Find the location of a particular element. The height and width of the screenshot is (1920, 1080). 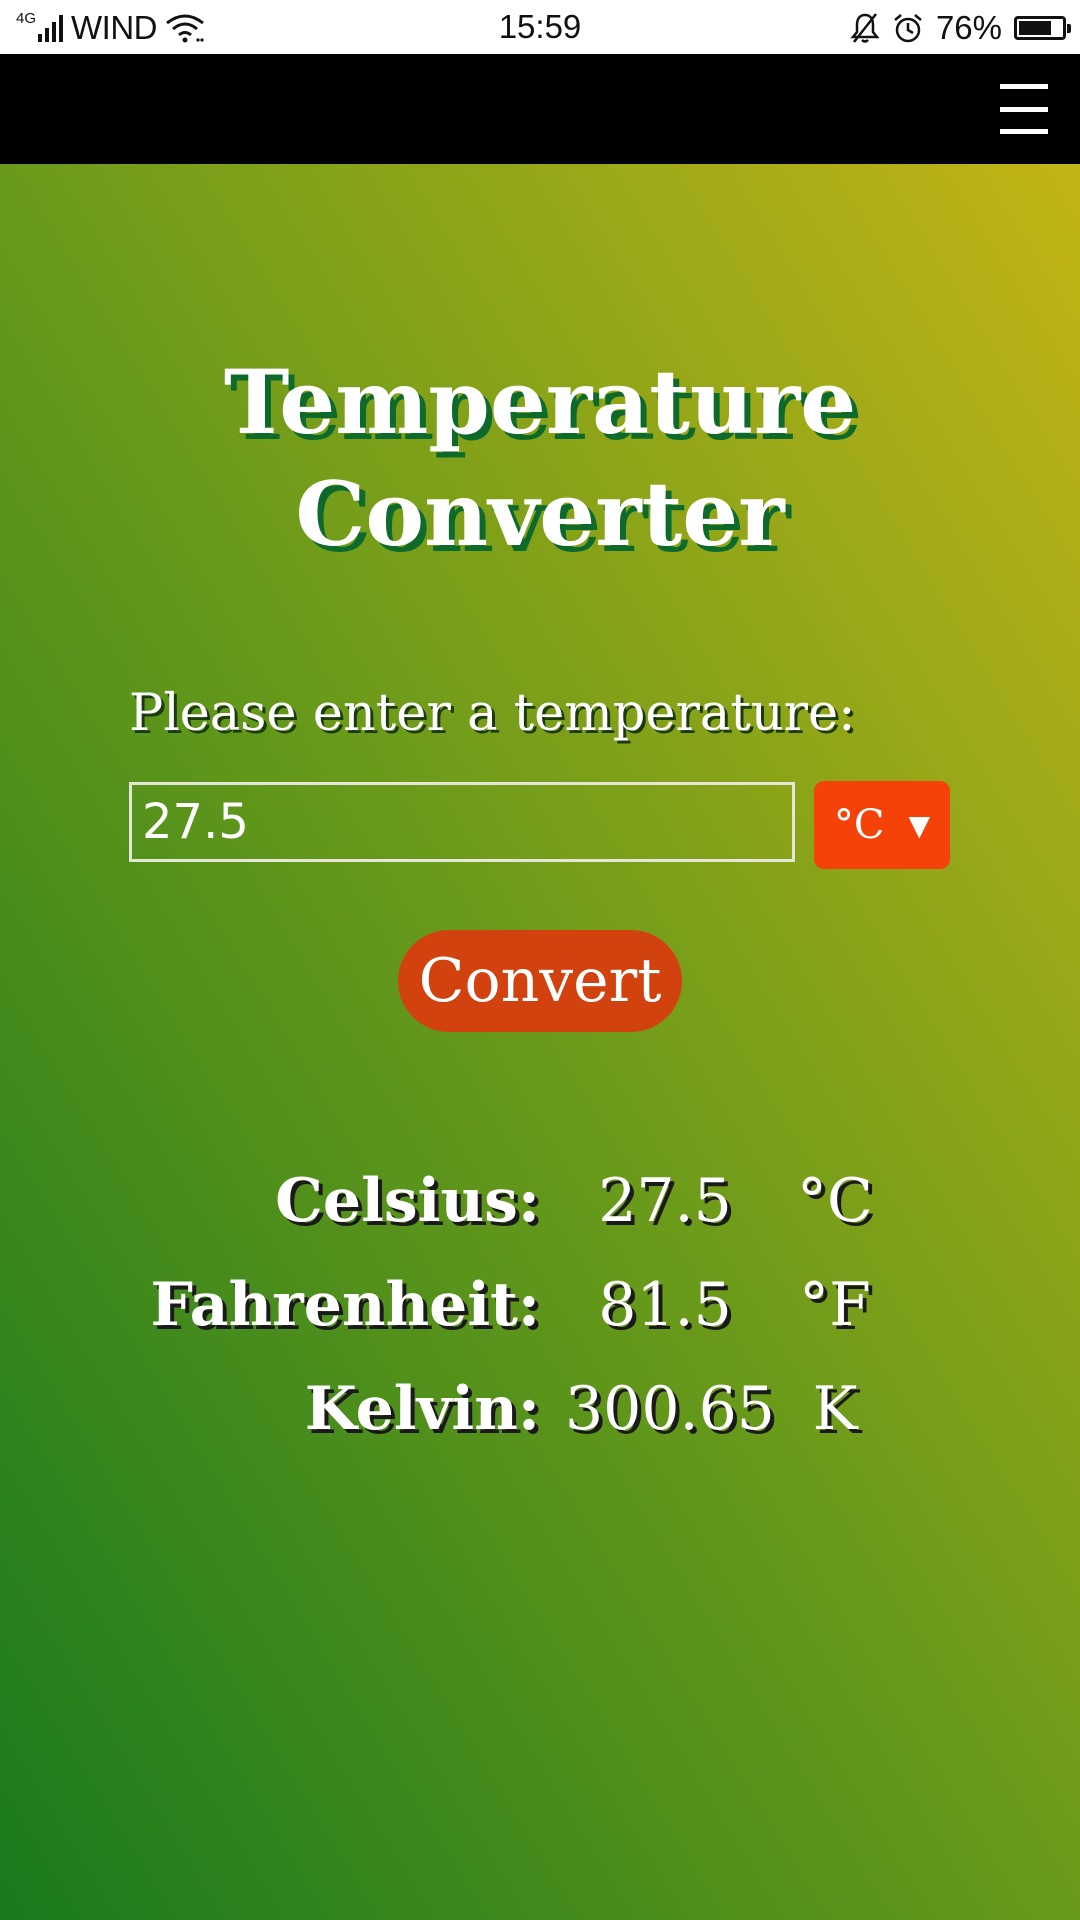

result-row-kelvin: Kelvin: 300.65 K is located at coordinates (540, 1426).